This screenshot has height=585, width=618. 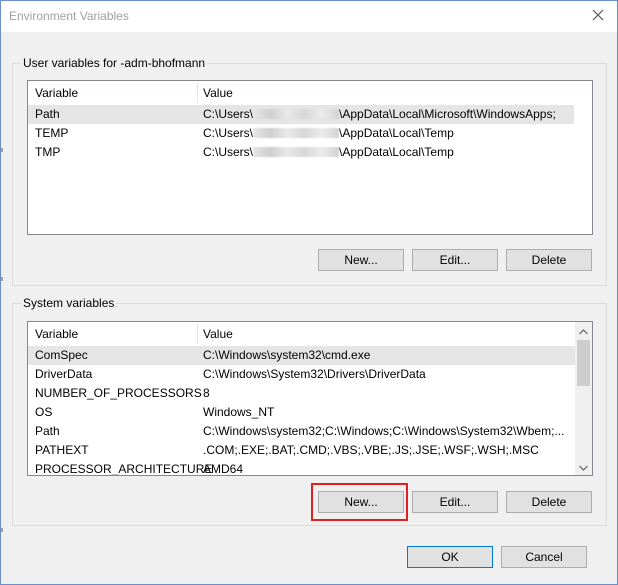 What do you see at coordinates (48, 152) in the screenshot?
I see `variable-name: TMP` at bounding box center [48, 152].